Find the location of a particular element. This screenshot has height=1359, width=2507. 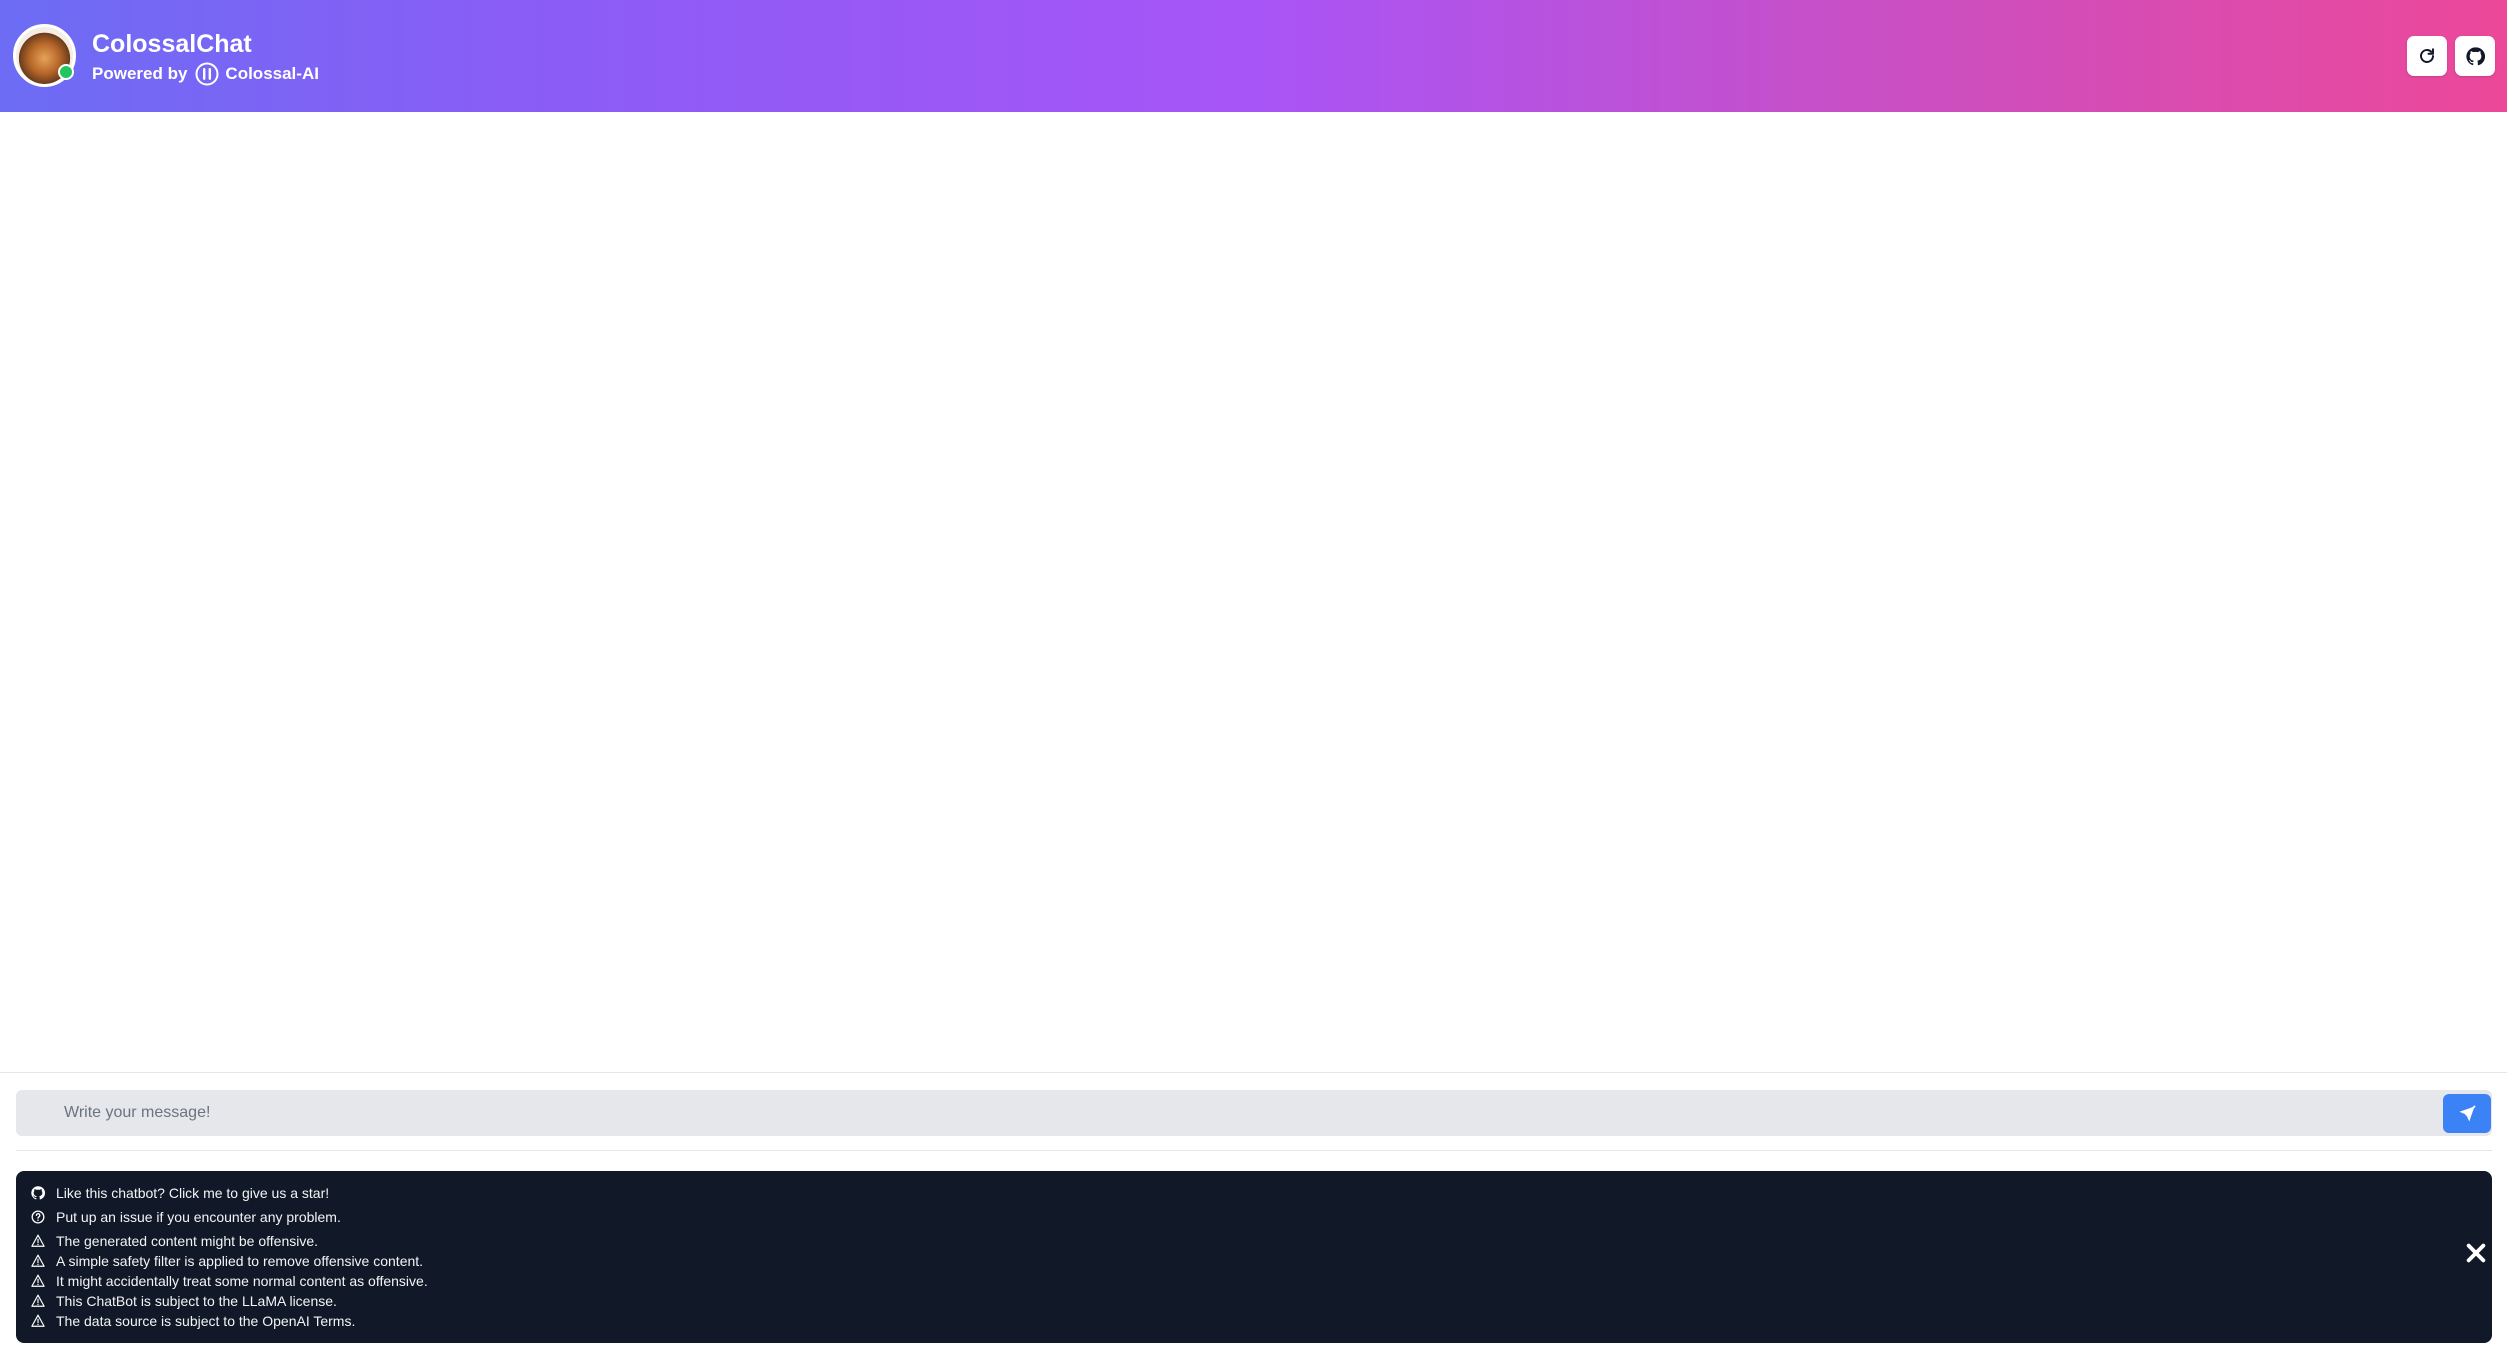

refresh-icon is located at coordinates (2427, 55).